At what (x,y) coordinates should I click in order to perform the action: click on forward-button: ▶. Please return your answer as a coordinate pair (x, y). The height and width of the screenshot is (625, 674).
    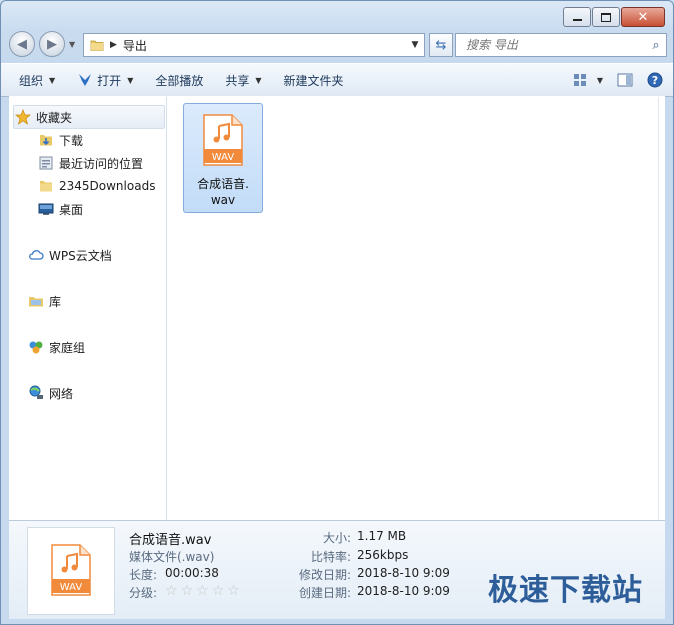
    Looking at the image, I should click on (52, 44).